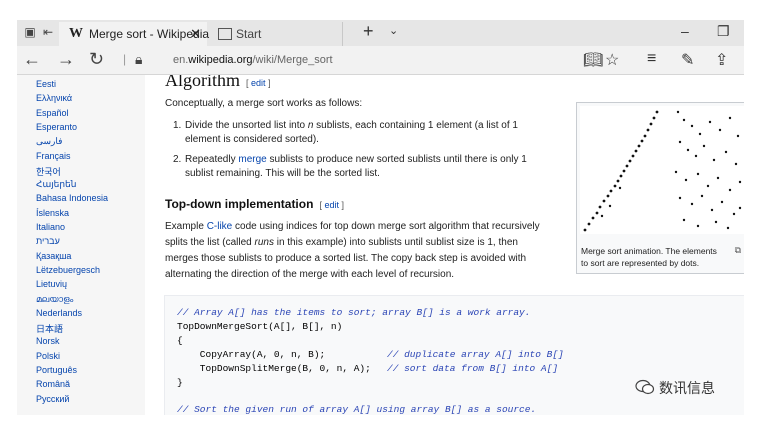  I want to click on language-link: 日本語, so click(49, 328).